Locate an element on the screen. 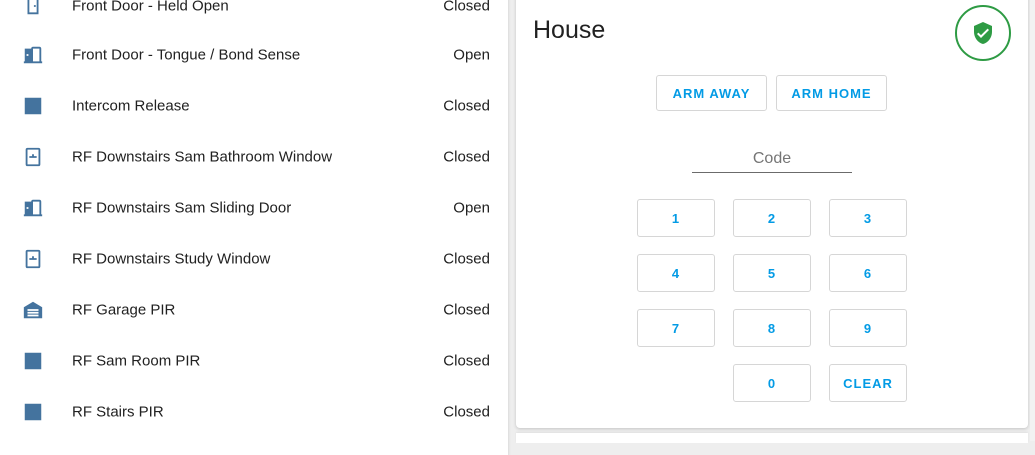 The image size is (1035, 455). entity-name: RF Garage PIR is located at coordinates (124, 309).